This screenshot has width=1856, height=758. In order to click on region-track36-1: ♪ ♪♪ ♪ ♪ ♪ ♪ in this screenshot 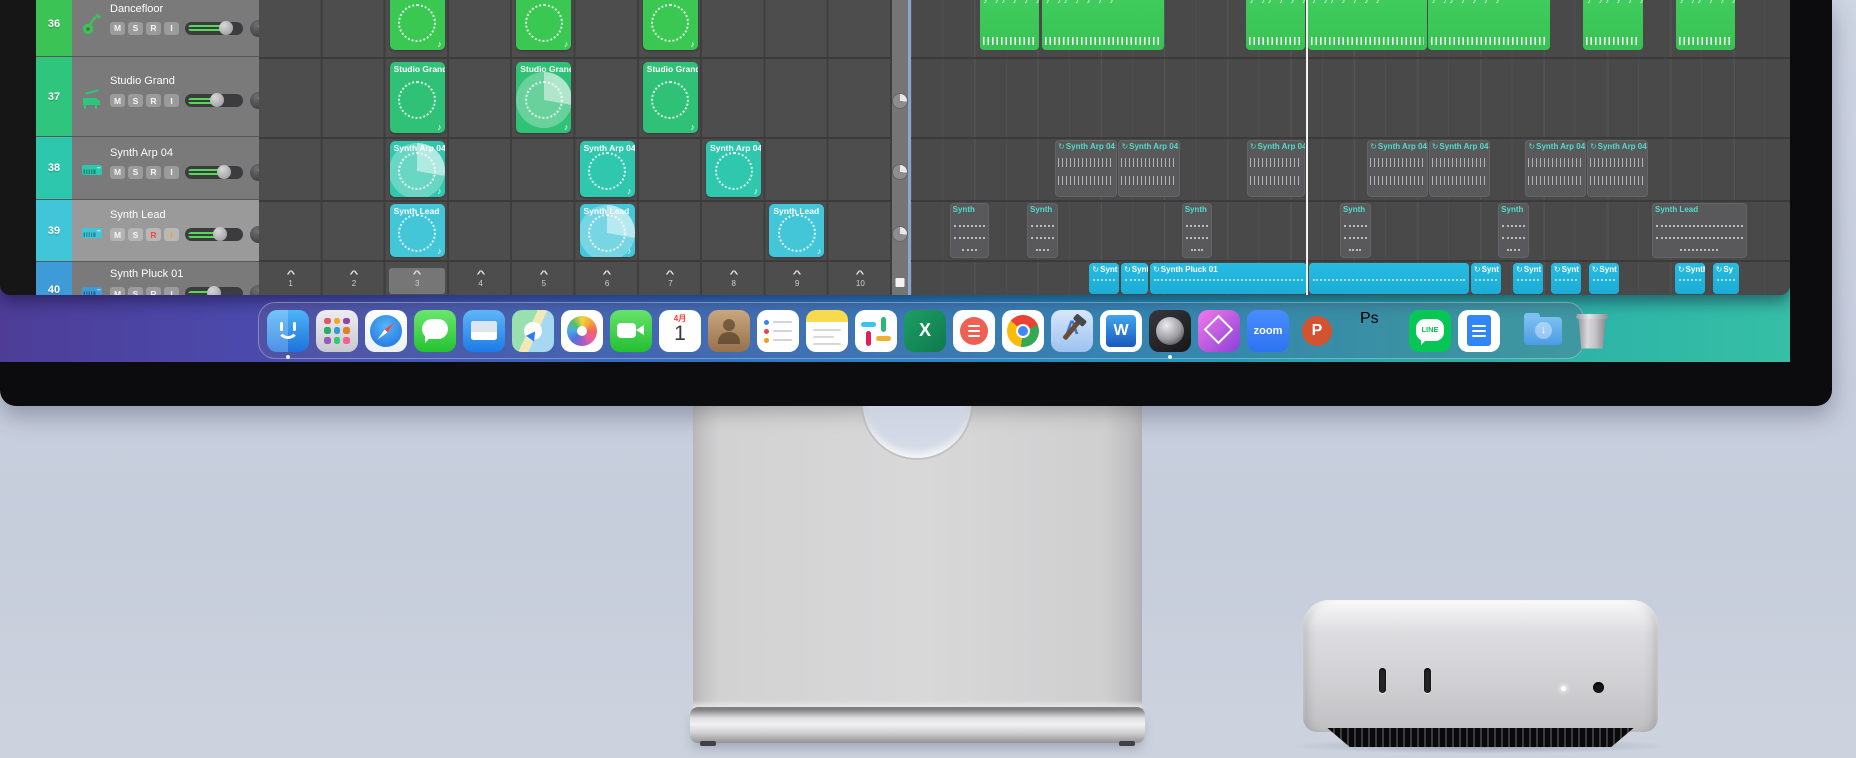, I will do `click(1009, 25)`.